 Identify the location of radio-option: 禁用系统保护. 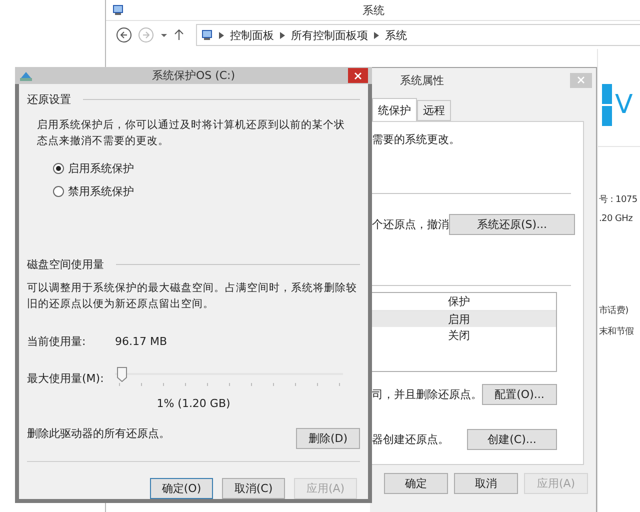
(93, 191).